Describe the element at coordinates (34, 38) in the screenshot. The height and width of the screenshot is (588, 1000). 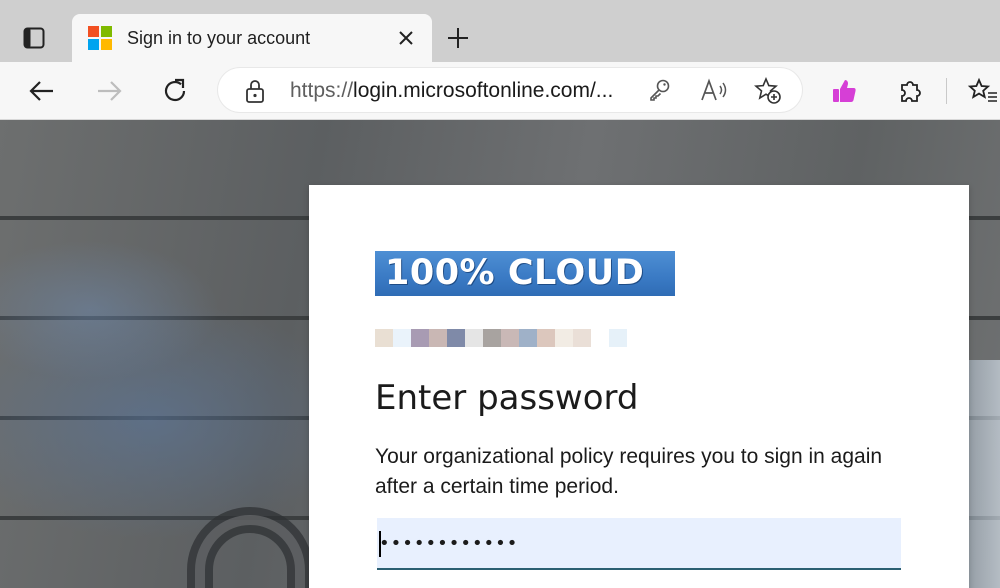
I see `tab-actions-icon` at that location.